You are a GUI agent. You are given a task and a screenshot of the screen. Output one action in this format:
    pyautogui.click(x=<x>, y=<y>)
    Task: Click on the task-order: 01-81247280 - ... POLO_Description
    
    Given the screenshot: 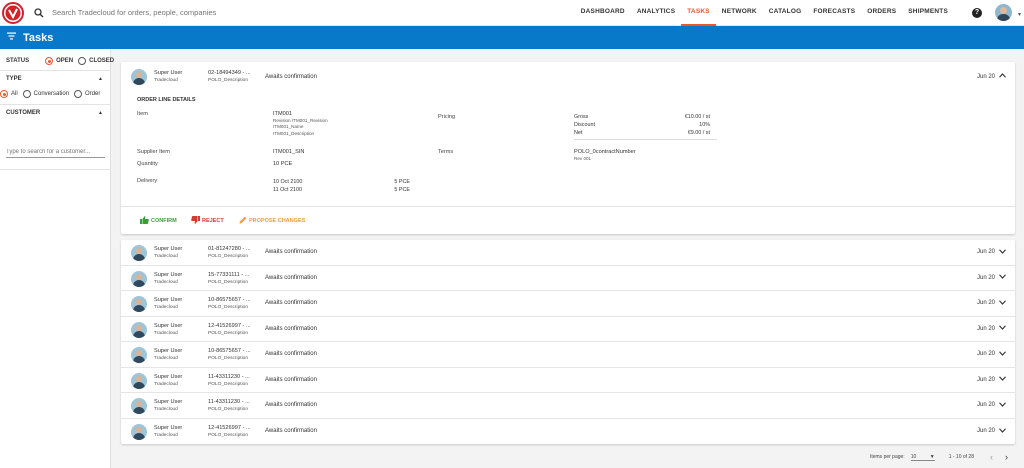 What is the action you would take?
    pyautogui.click(x=229, y=253)
    